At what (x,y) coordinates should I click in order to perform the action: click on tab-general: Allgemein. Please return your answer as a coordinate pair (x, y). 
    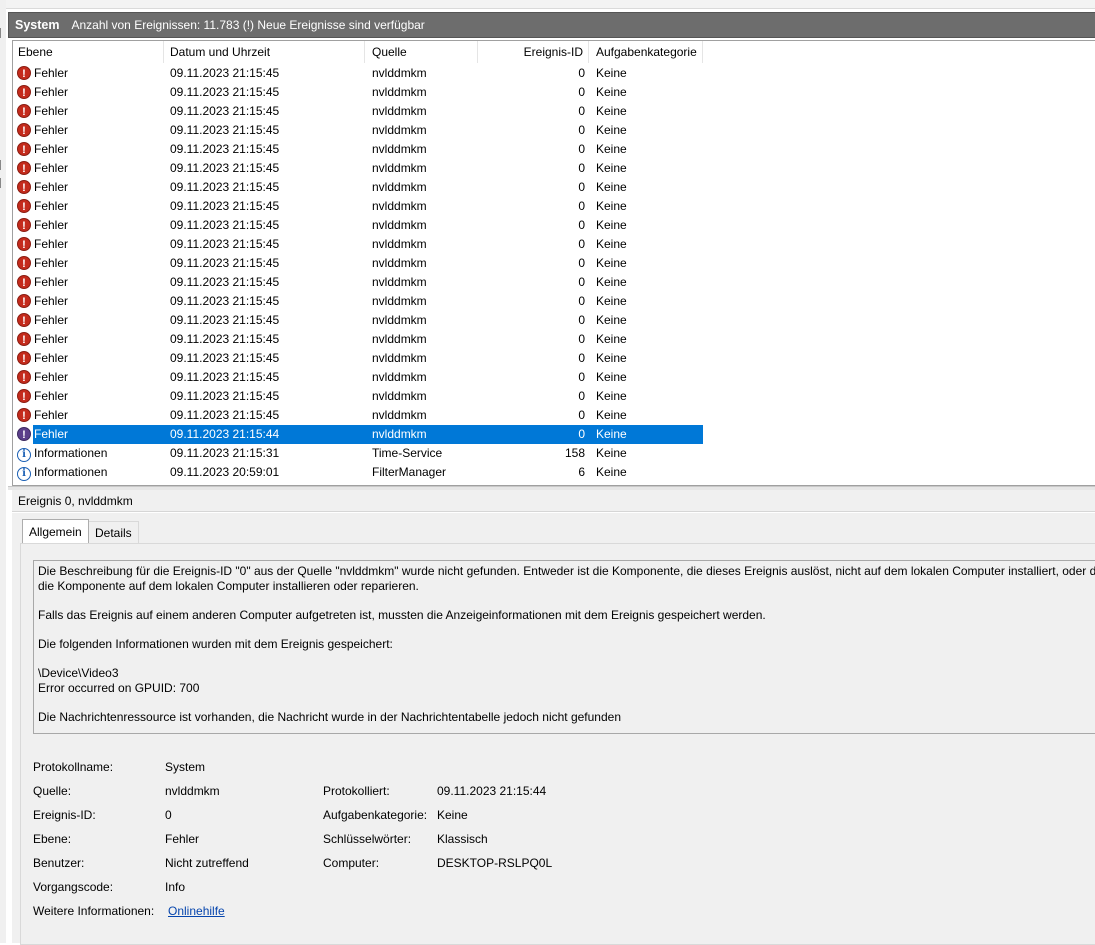
    Looking at the image, I should click on (55, 531).